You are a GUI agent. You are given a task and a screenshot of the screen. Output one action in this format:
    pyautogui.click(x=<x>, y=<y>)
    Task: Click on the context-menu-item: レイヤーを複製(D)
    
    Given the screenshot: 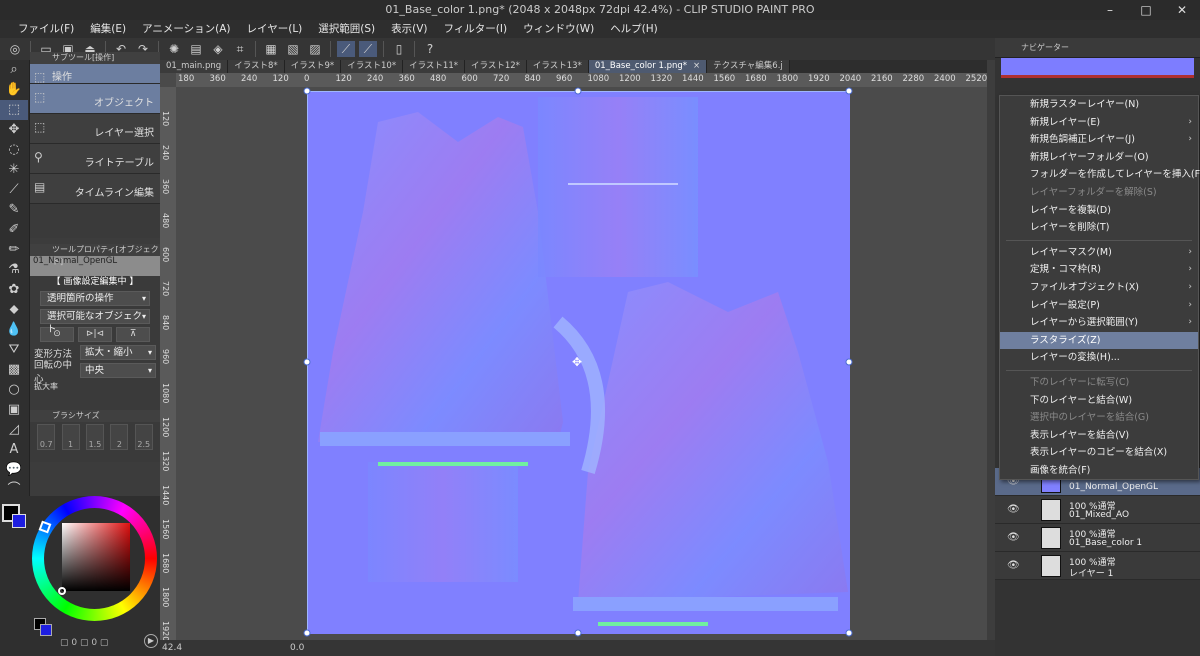 What is the action you would take?
    pyautogui.click(x=1099, y=211)
    